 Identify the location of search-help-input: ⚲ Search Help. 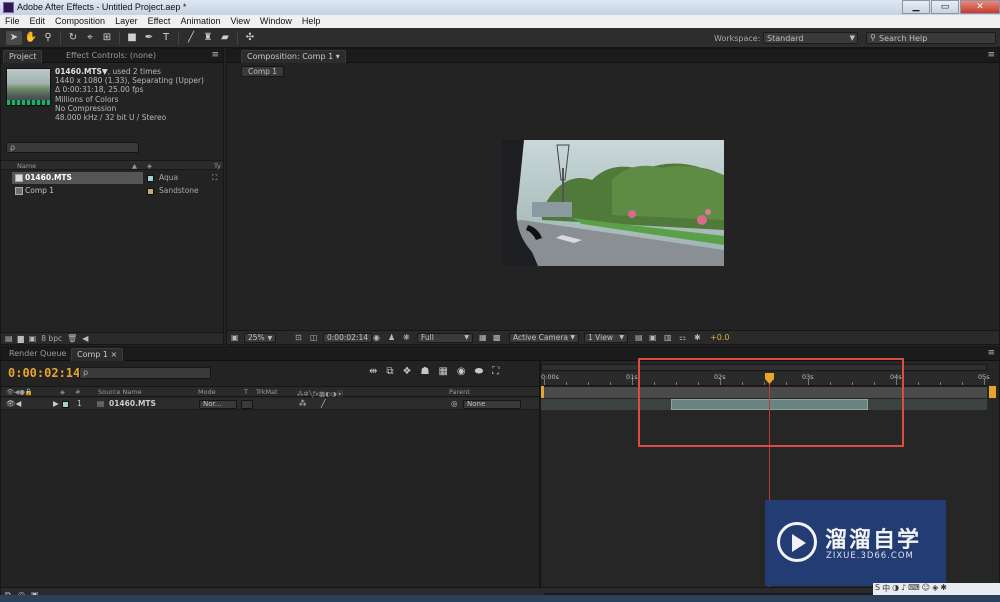
(931, 38).